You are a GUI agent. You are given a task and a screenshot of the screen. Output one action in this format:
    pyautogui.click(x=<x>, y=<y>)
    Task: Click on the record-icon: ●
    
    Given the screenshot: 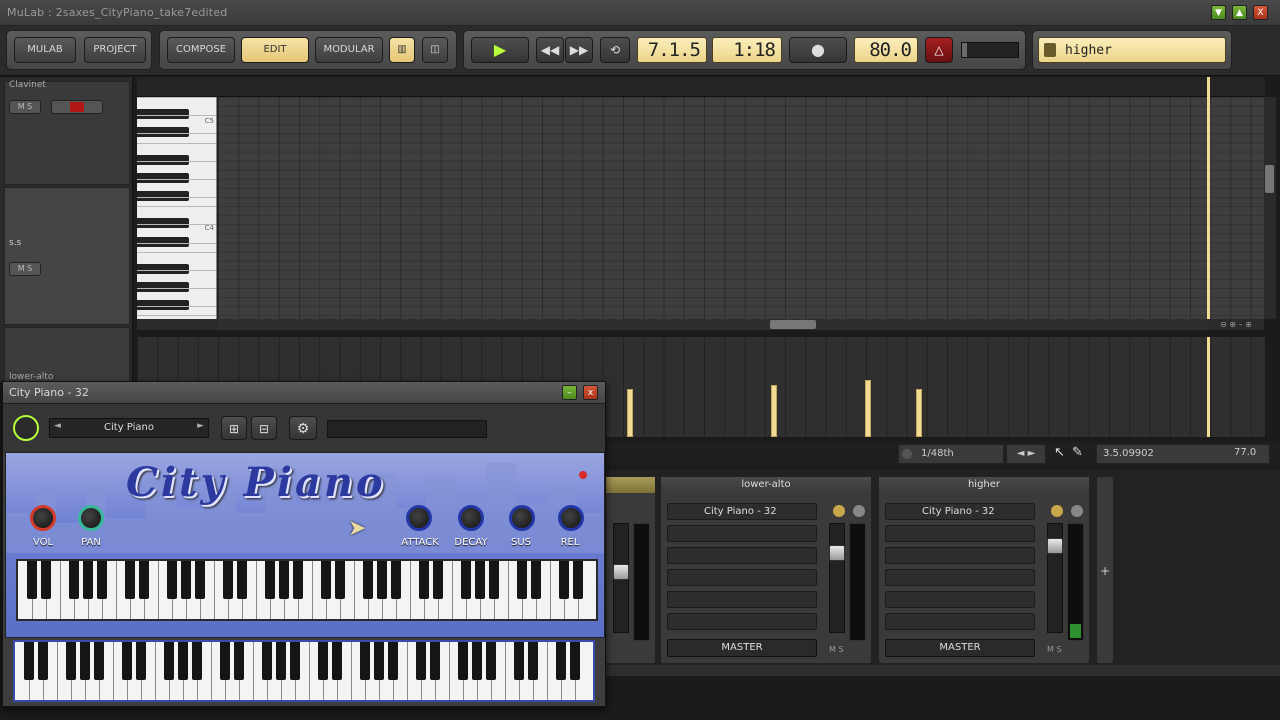 What is the action you would take?
    pyautogui.click(x=818, y=50)
    